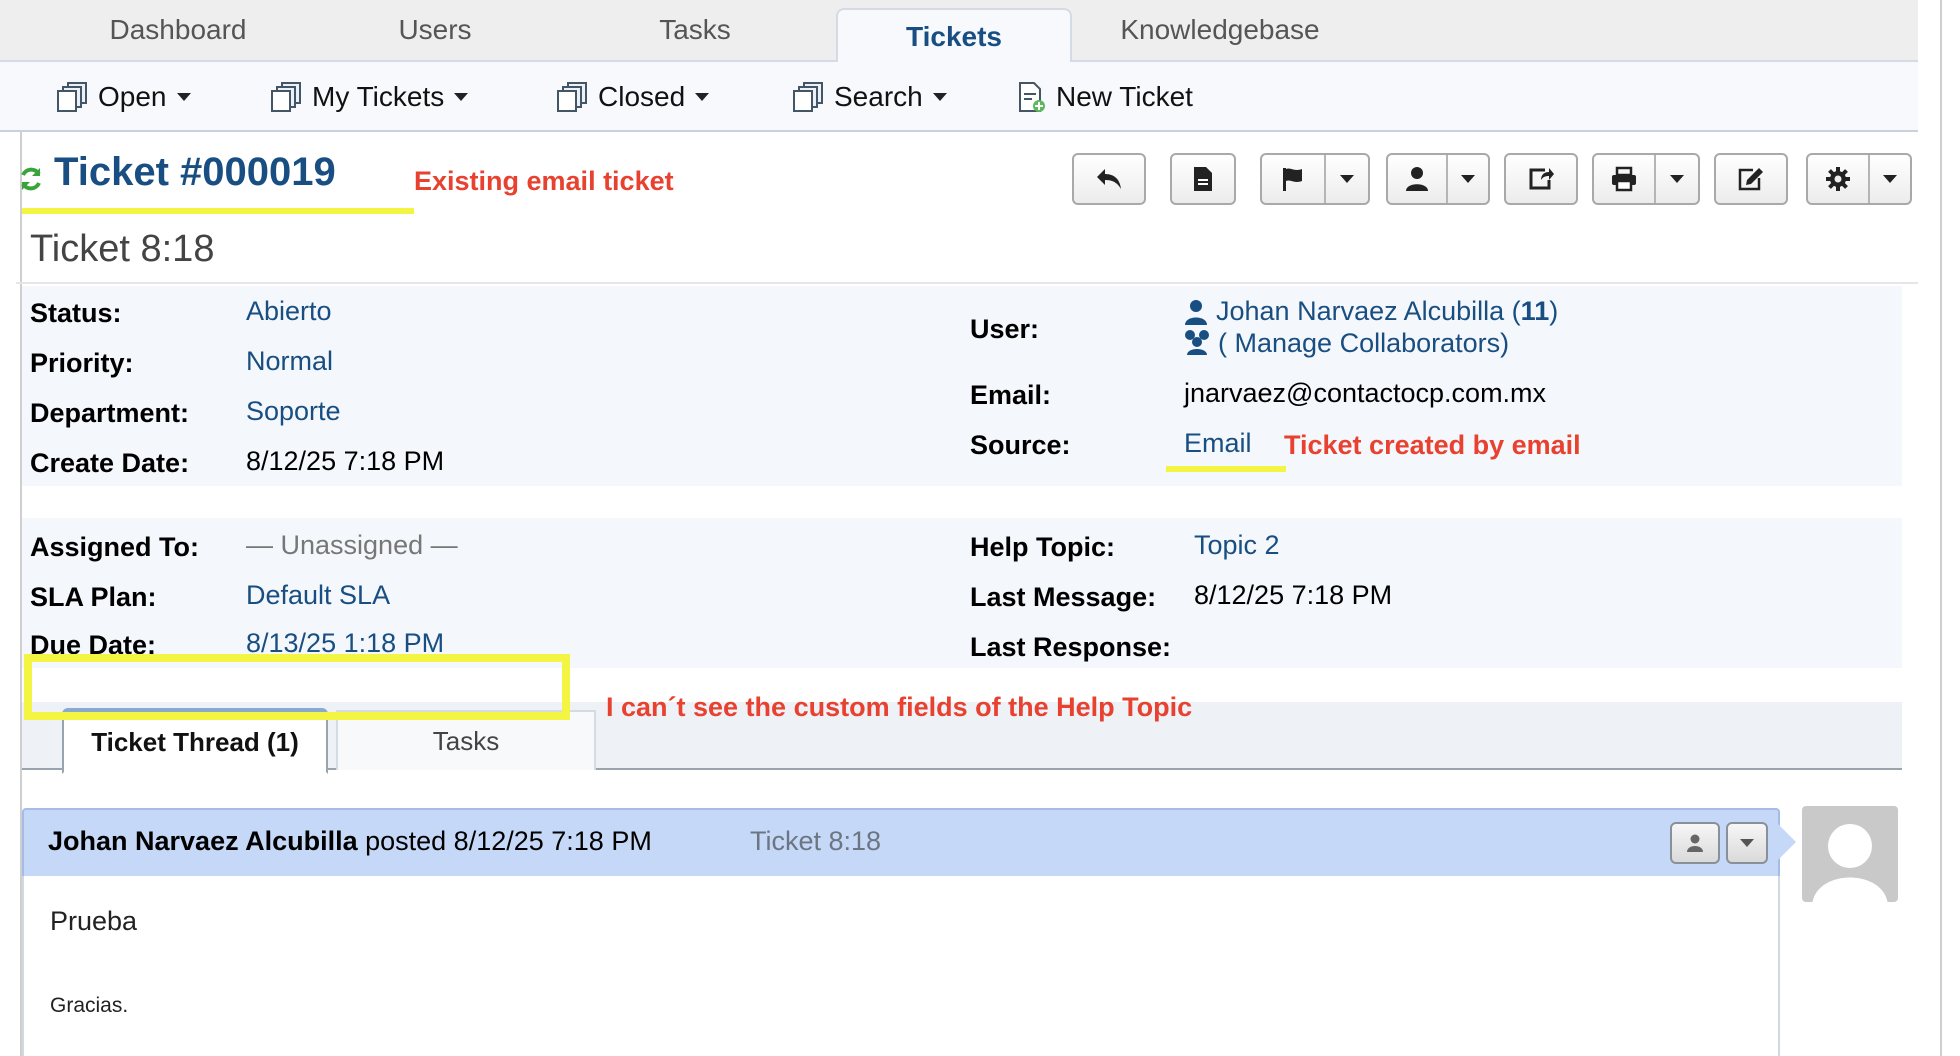  What do you see at coordinates (1363, 343) in the screenshot?
I see `manage-collaborators-link: ( Manage Collaborators)` at bounding box center [1363, 343].